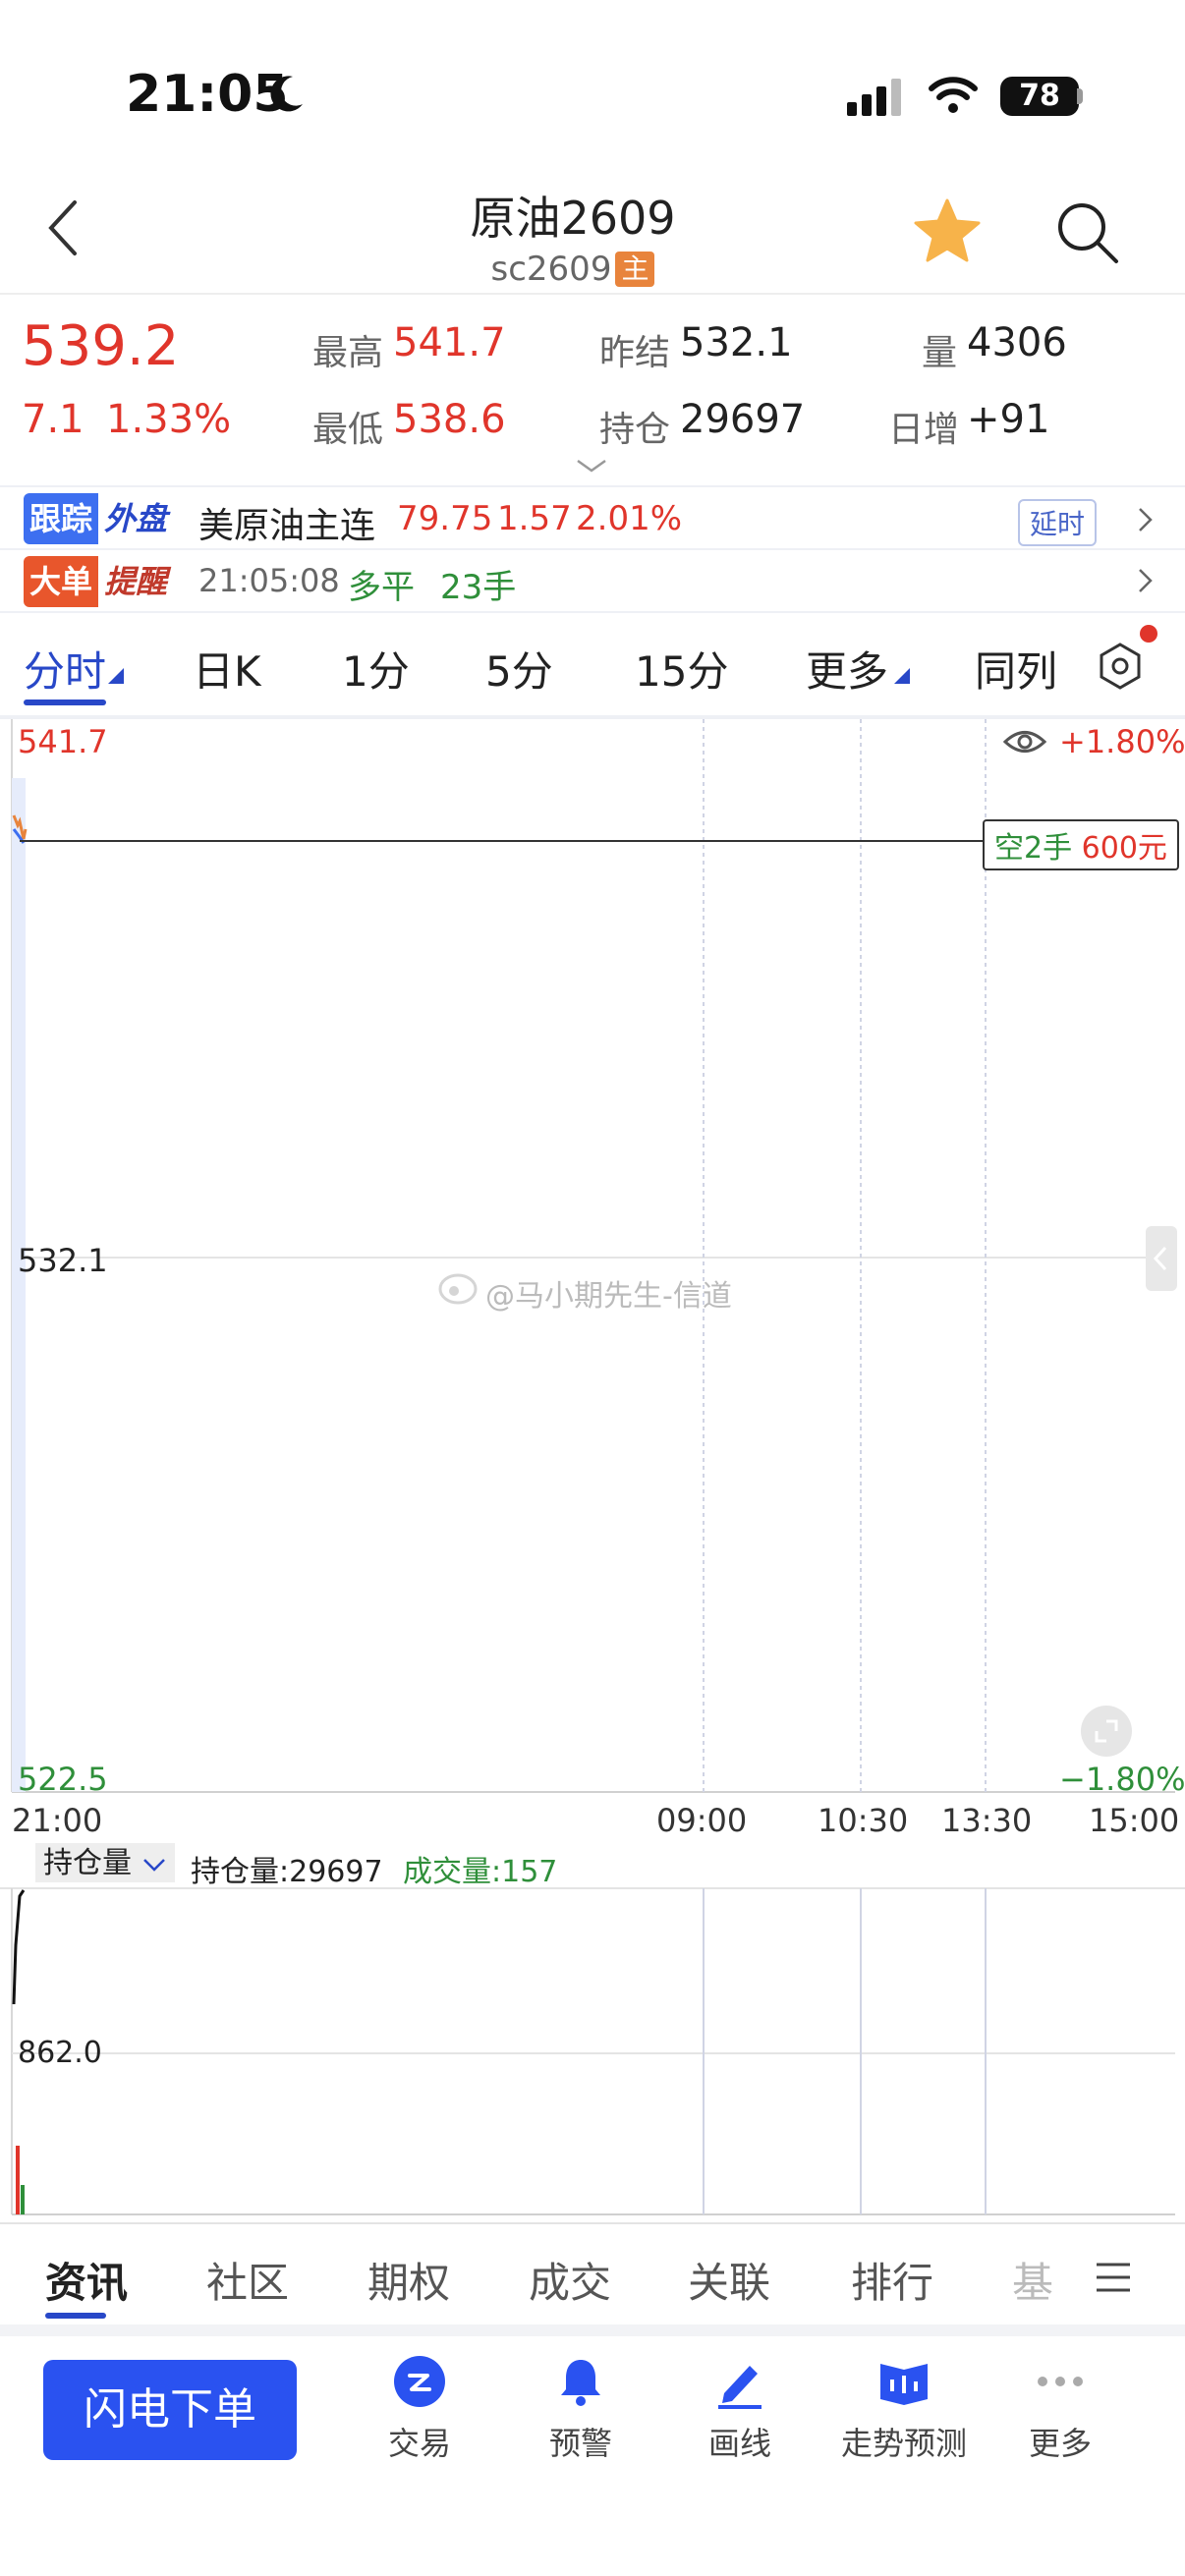  I want to click on tab-trades: 成交, so click(570, 2280).